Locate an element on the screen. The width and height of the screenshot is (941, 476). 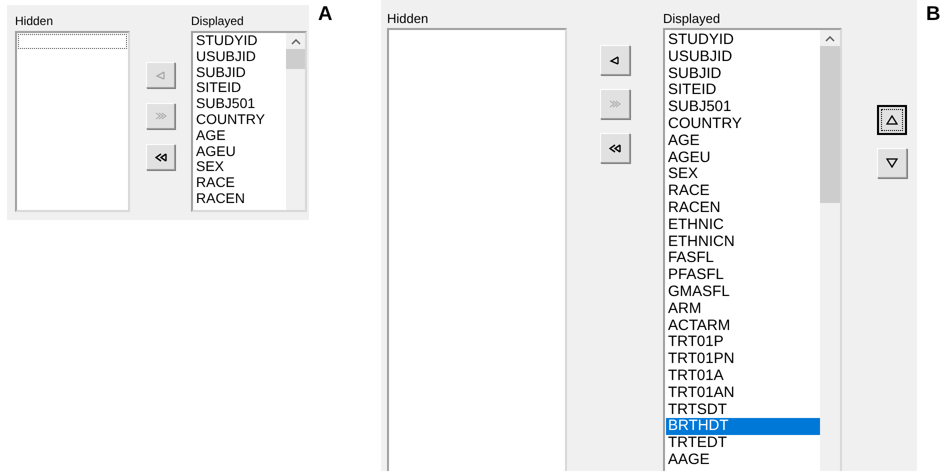
list-item: TRT01A is located at coordinates (743, 376).